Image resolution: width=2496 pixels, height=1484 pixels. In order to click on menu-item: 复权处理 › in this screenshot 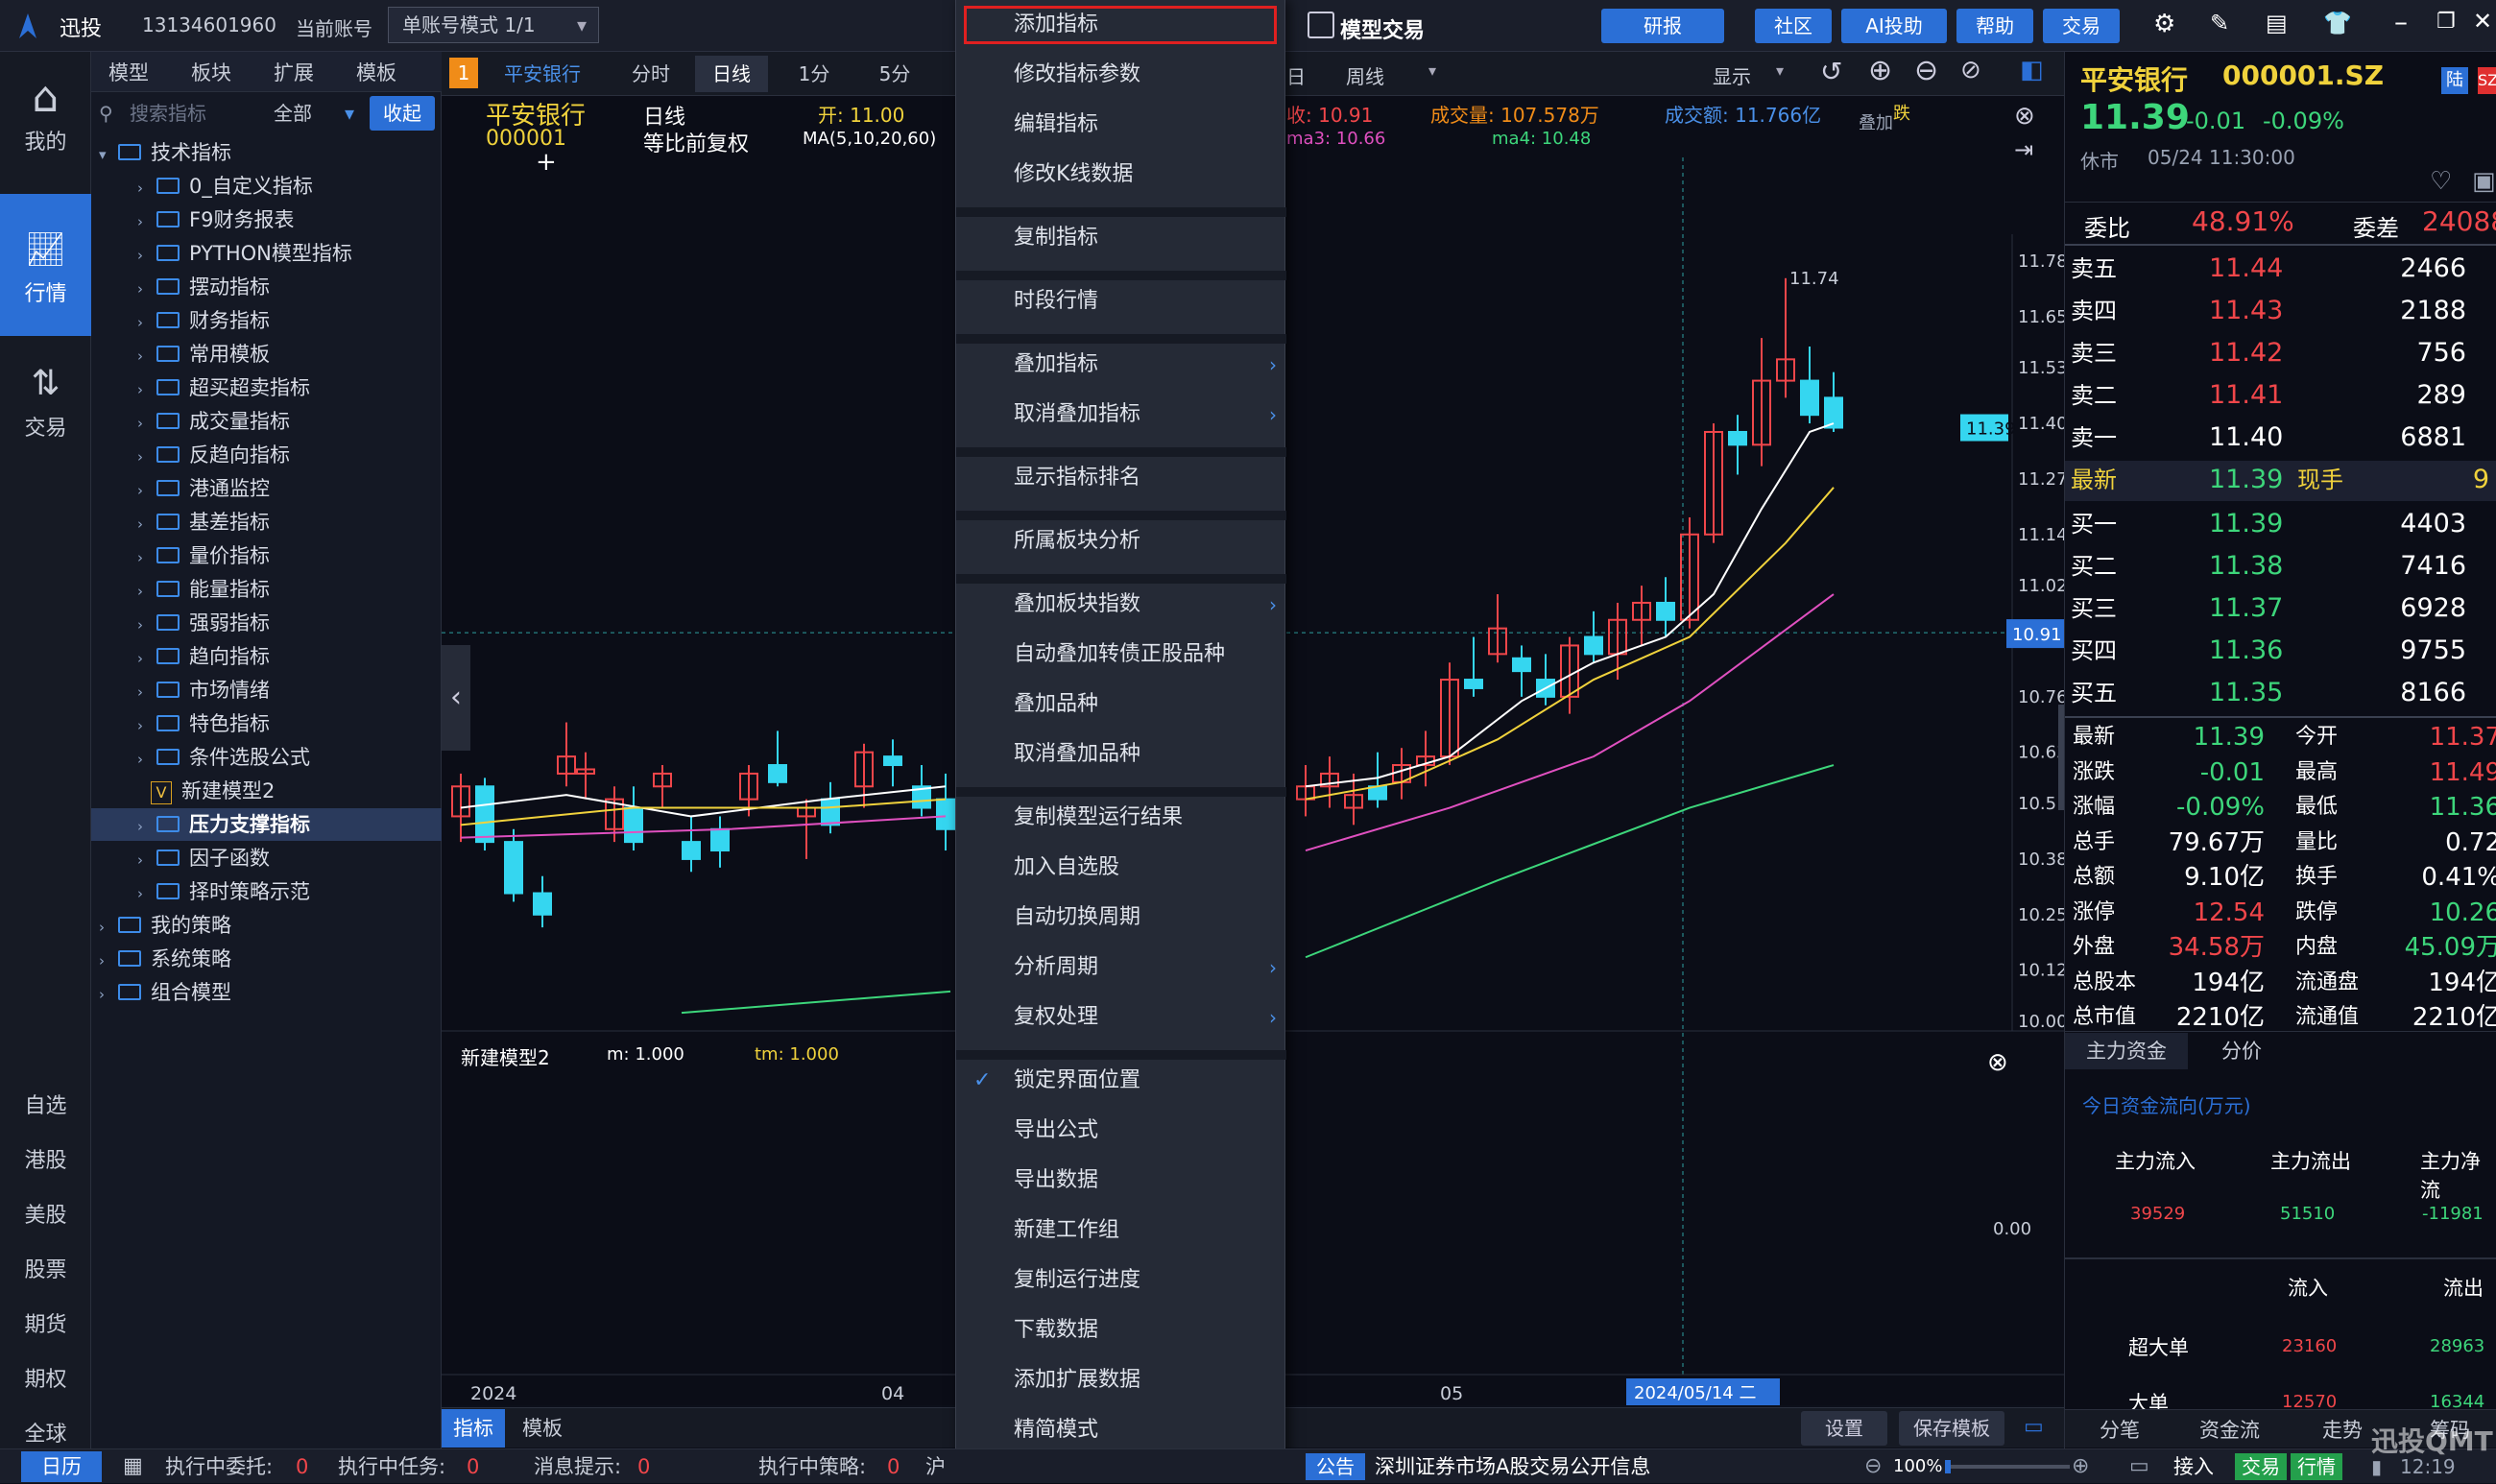, I will do `click(1121, 1017)`.